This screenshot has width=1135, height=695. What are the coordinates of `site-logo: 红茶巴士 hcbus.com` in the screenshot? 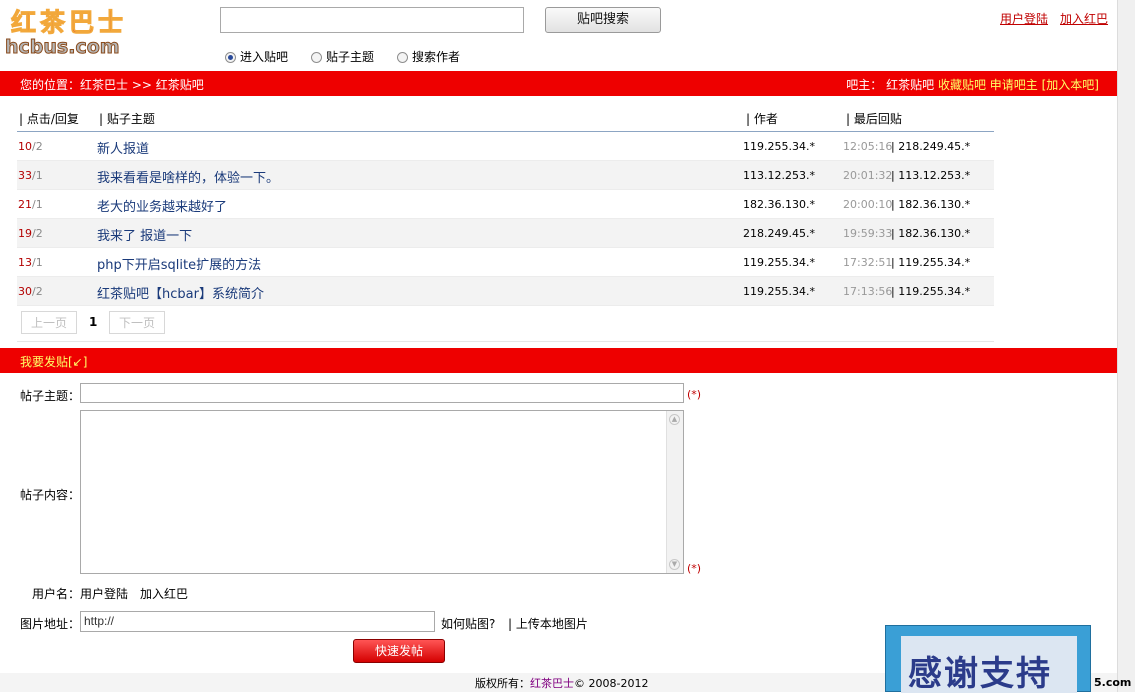 It's located at (68, 32).